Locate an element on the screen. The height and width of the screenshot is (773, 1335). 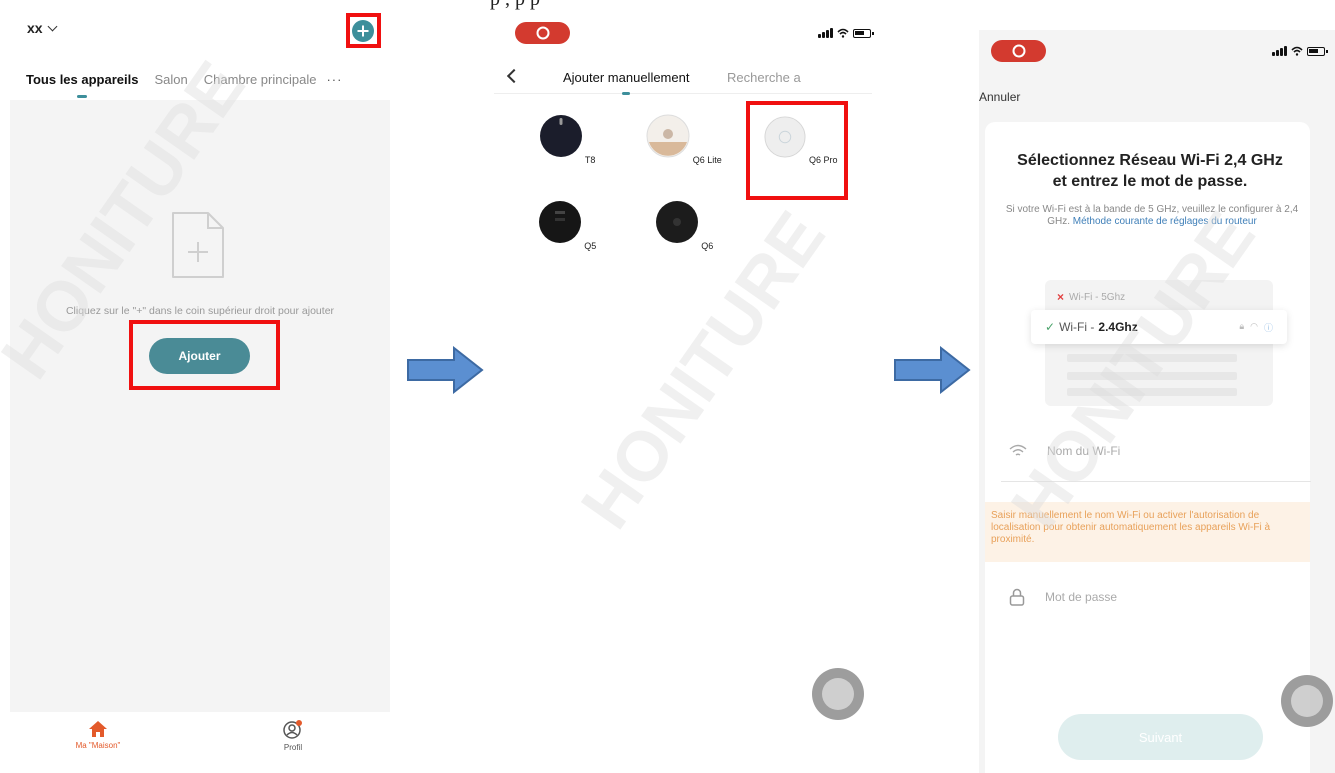
tab-search: Recherche a is located at coordinates (764, 77).